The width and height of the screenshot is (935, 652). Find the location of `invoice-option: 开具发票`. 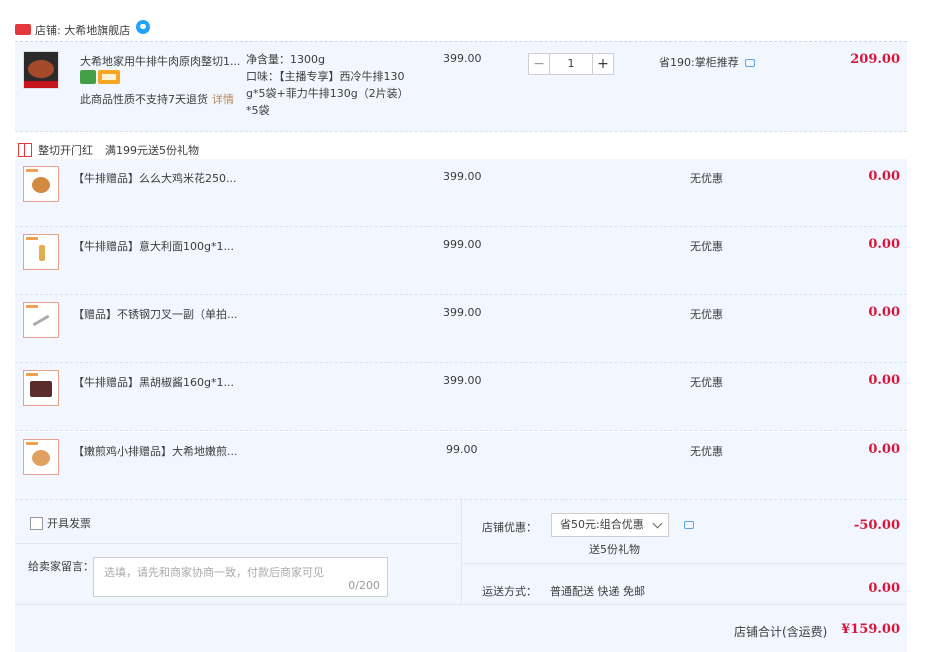

invoice-option: 开具发票 is located at coordinates (60, 523).